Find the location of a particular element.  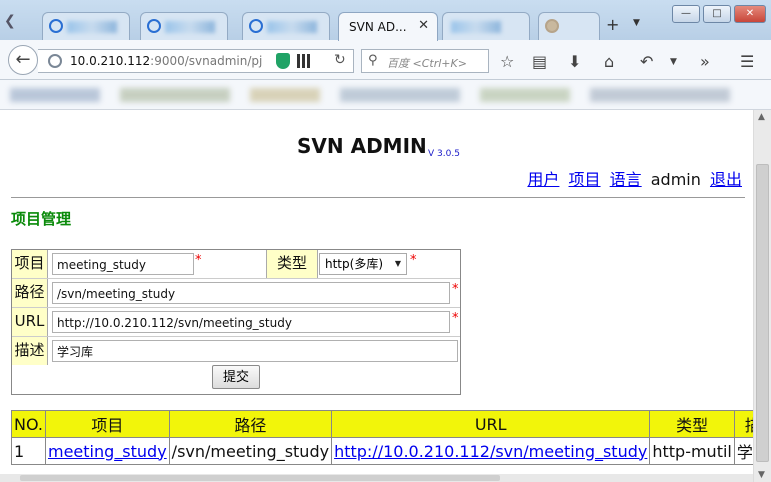

nav-language-link: 语言 is located at coordinates (626, 179).